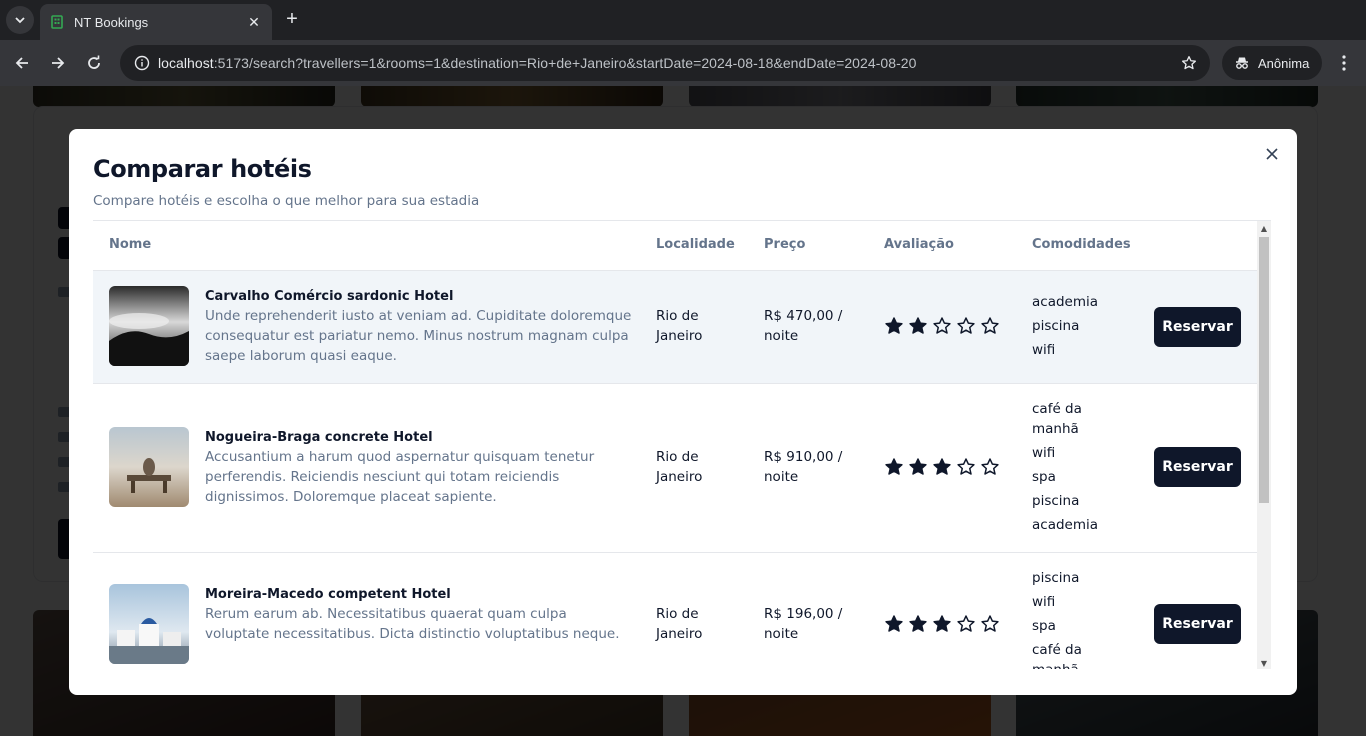 This screenshot has height=736, width=1366. I want to click on hotel-price: R$ 470,00 / noite, so click(803, 326).